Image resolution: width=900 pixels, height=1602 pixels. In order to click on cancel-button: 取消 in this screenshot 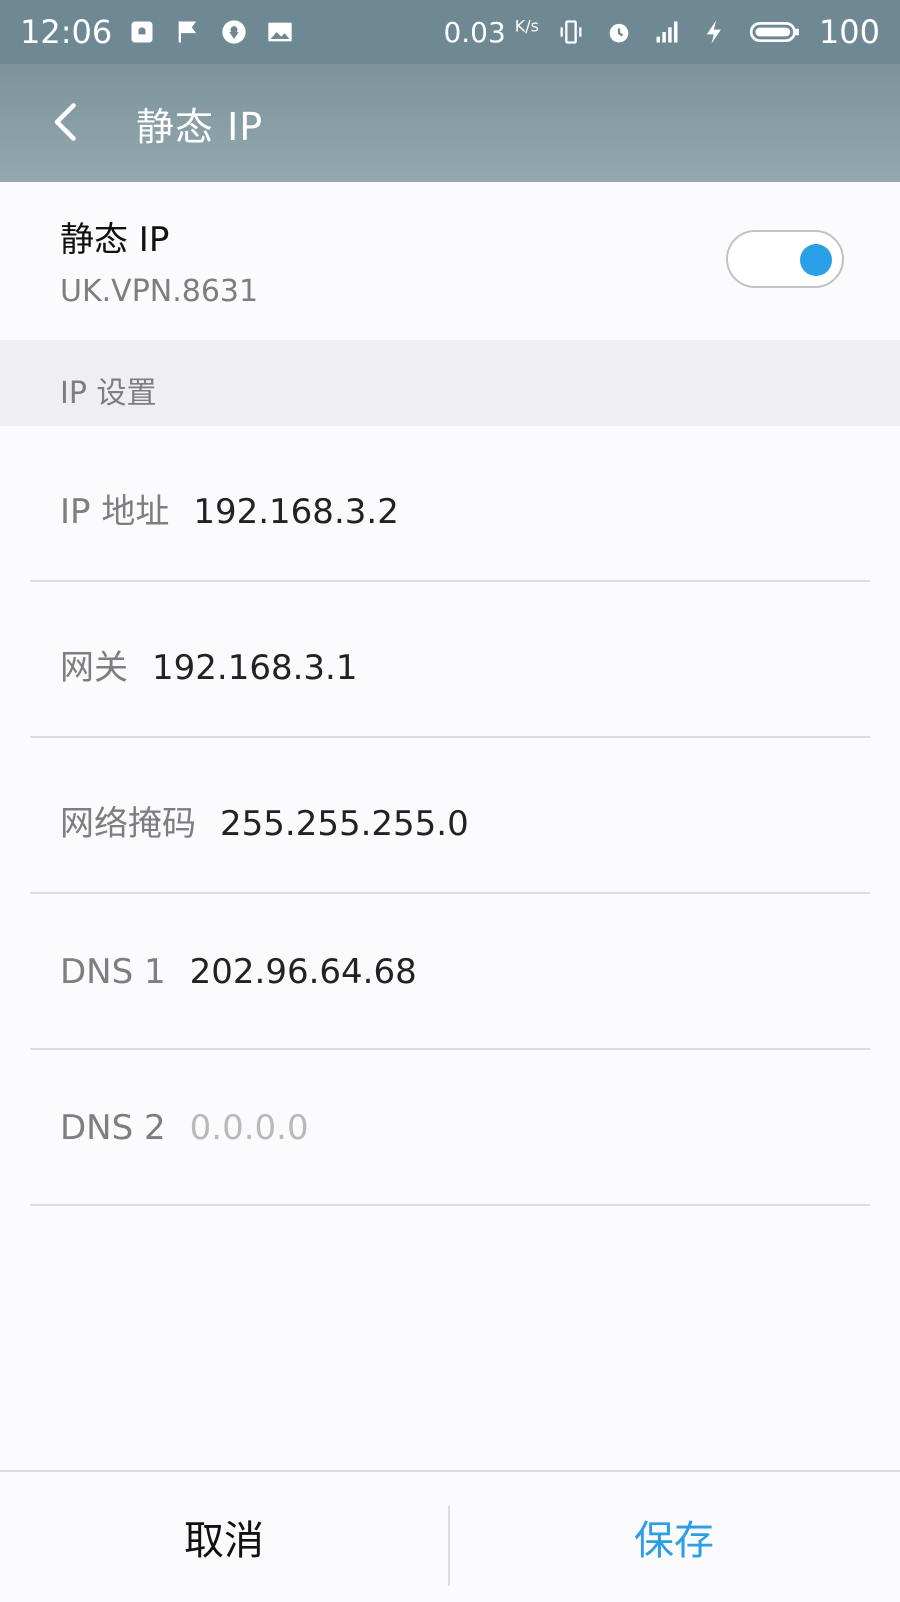, I will do `click(224, 1537)`.